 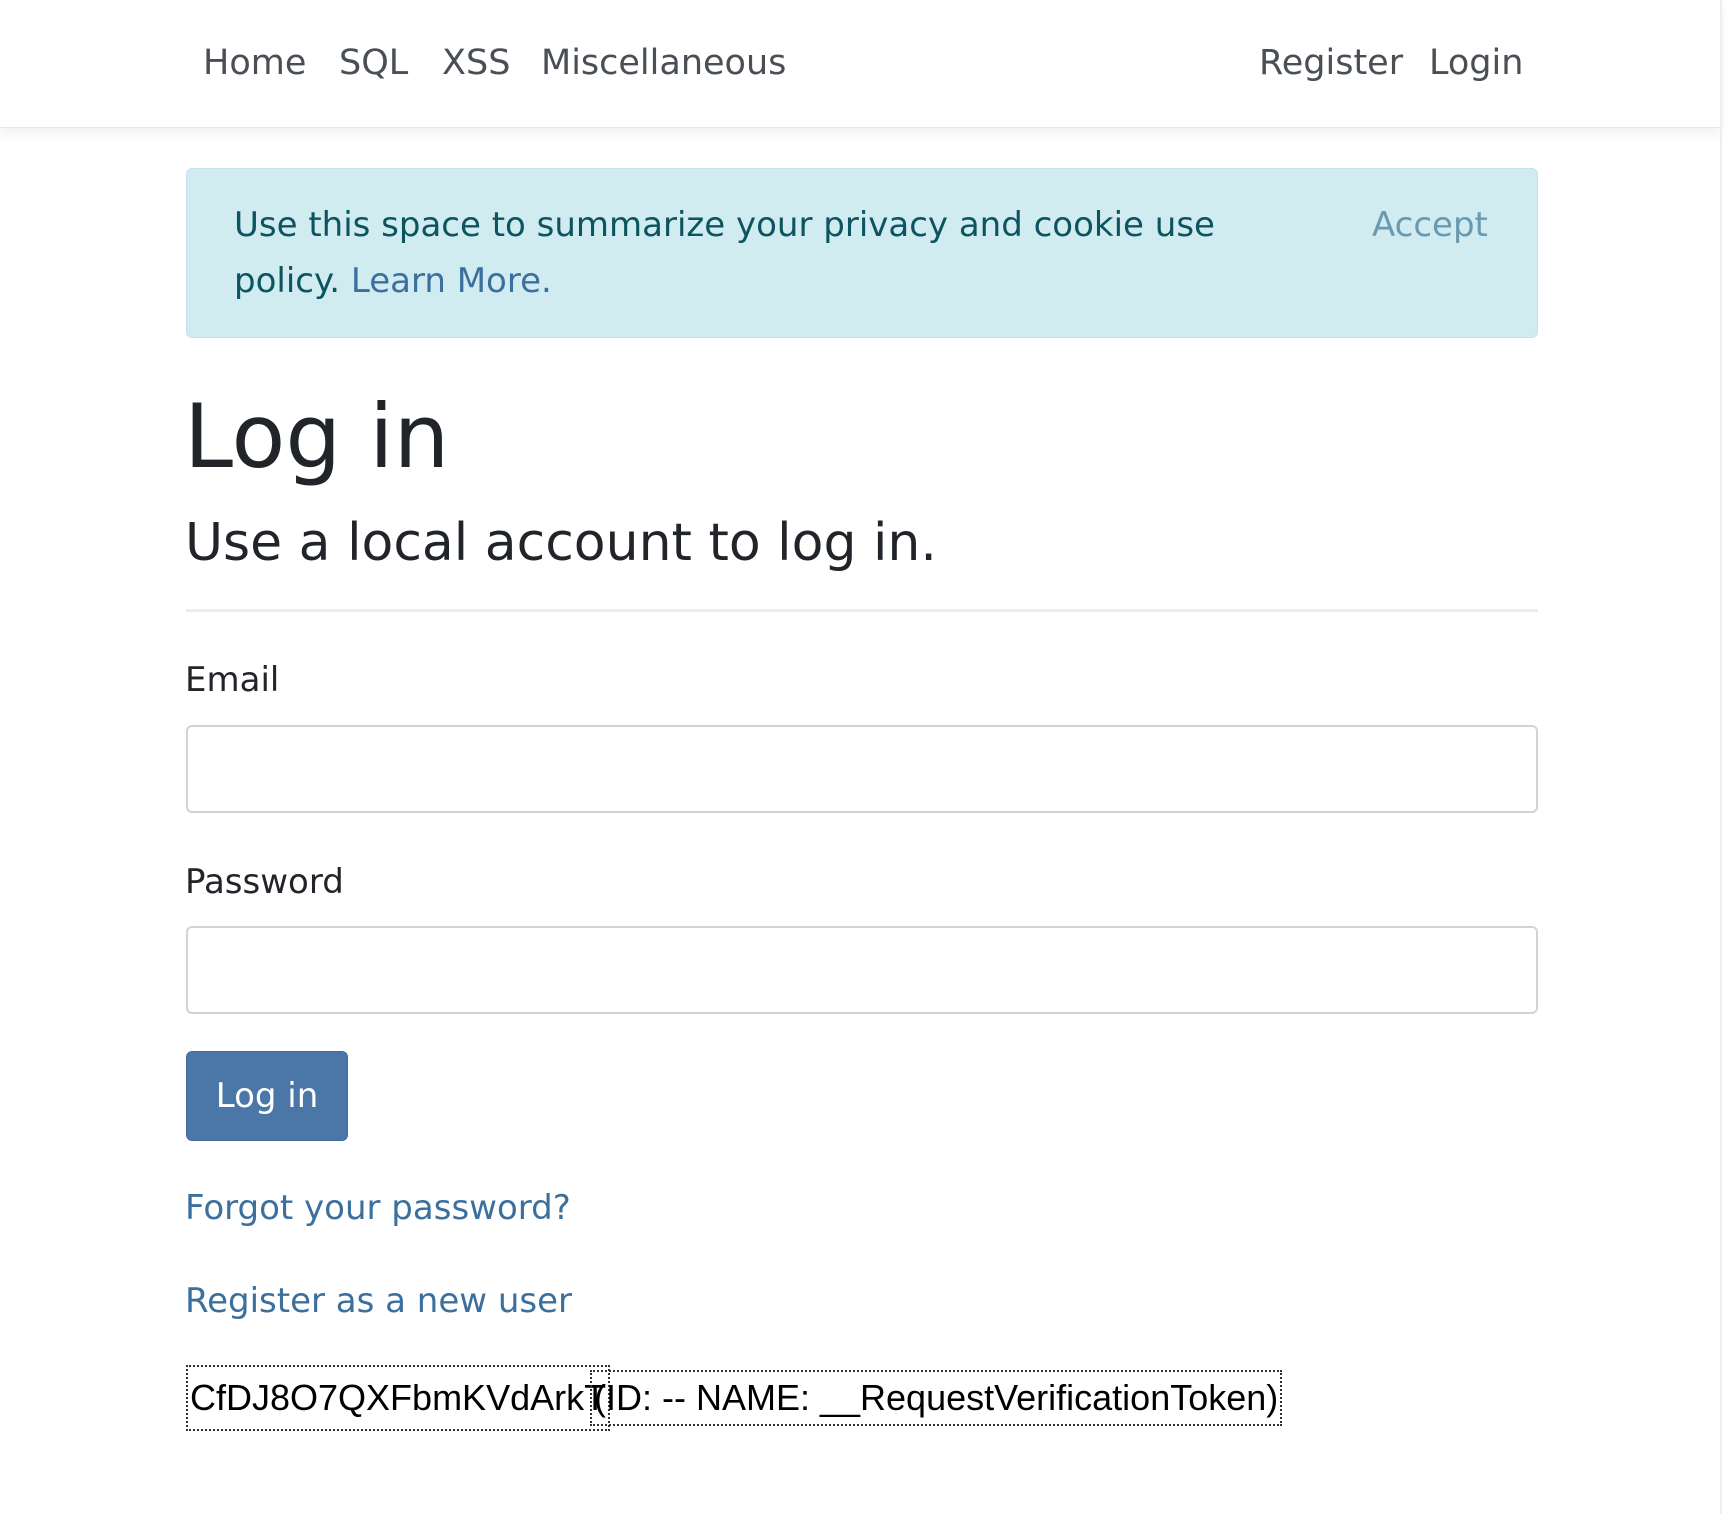 I want to click on nav-home-link: Home, so click(x=254, y=63).